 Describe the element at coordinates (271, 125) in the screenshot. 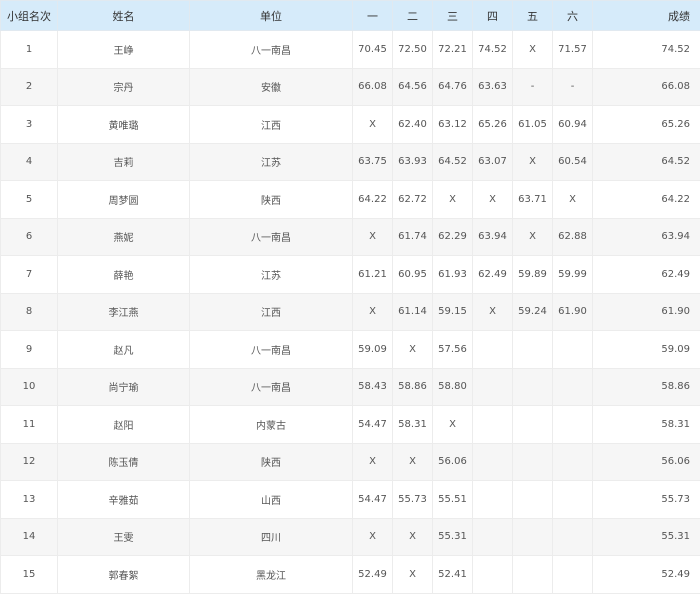

I see `unit-cell: 江西` at that location.